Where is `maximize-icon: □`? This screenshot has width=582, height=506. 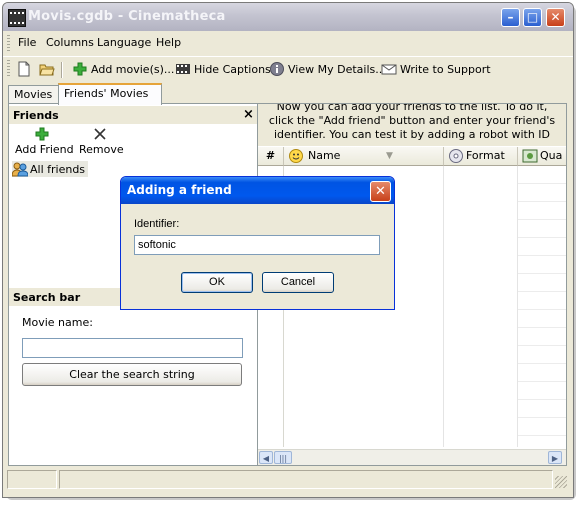 maximize-icon: □ is located at coordinates (532, 17).